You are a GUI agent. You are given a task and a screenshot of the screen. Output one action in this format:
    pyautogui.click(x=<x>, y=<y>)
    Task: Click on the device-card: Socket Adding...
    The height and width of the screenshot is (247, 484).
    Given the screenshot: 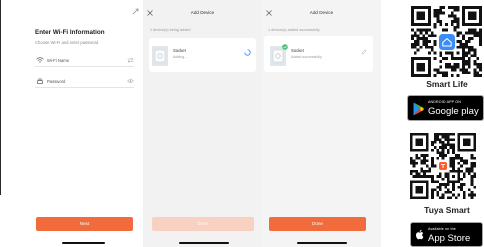 What is the action you would take?
    pyautogui.click(x=202, y=55)
    